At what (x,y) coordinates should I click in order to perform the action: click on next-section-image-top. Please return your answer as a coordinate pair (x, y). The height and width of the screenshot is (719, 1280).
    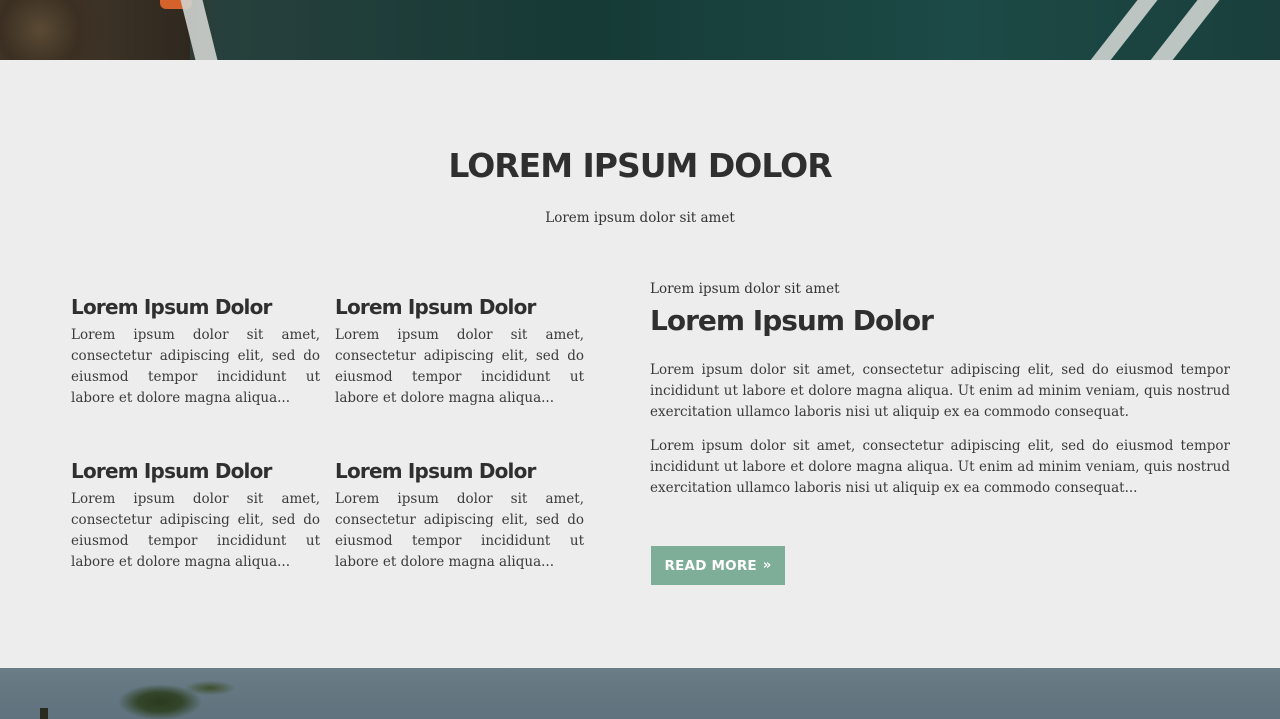
    Looking at the image, I should click on (640, 693).